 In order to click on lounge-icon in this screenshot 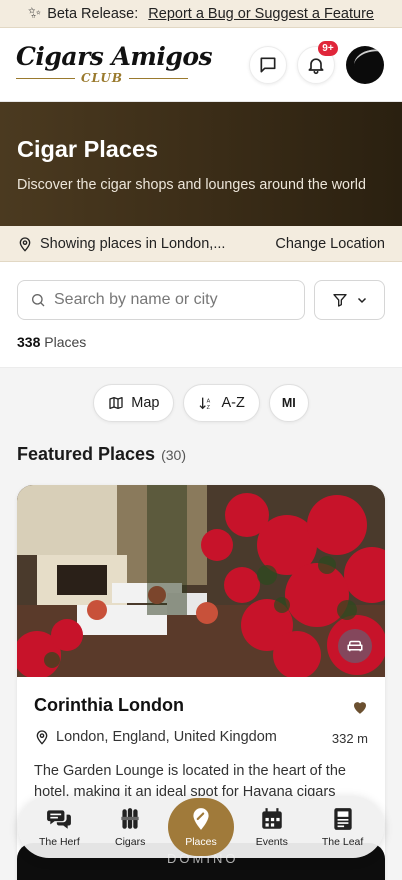, I will do `click(355, 646)`.